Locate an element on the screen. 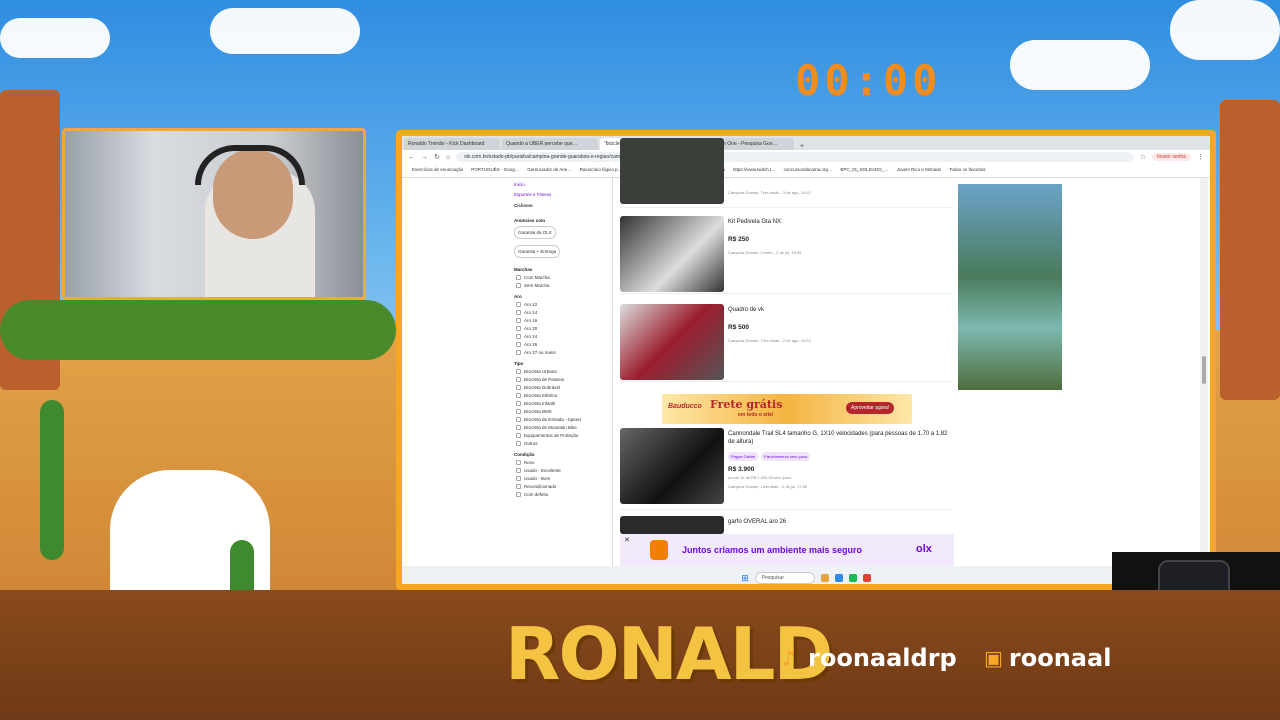 This screenshot has width=1280, height=720. promo-cta-button: Aproveitar agora! is located at coordinates (870, 408).